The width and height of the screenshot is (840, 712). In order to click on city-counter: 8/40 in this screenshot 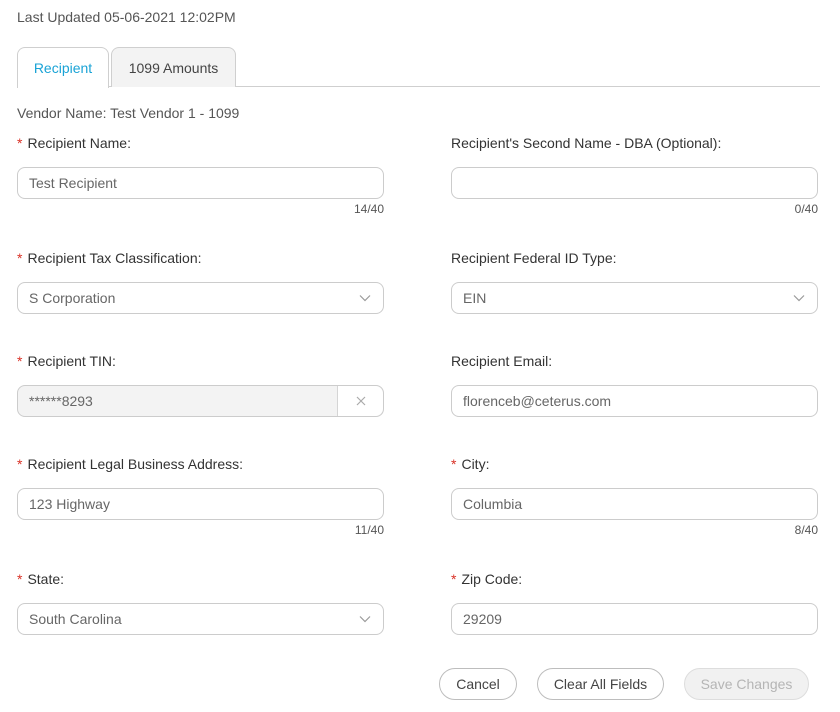, I will do `click(806, 530)`.